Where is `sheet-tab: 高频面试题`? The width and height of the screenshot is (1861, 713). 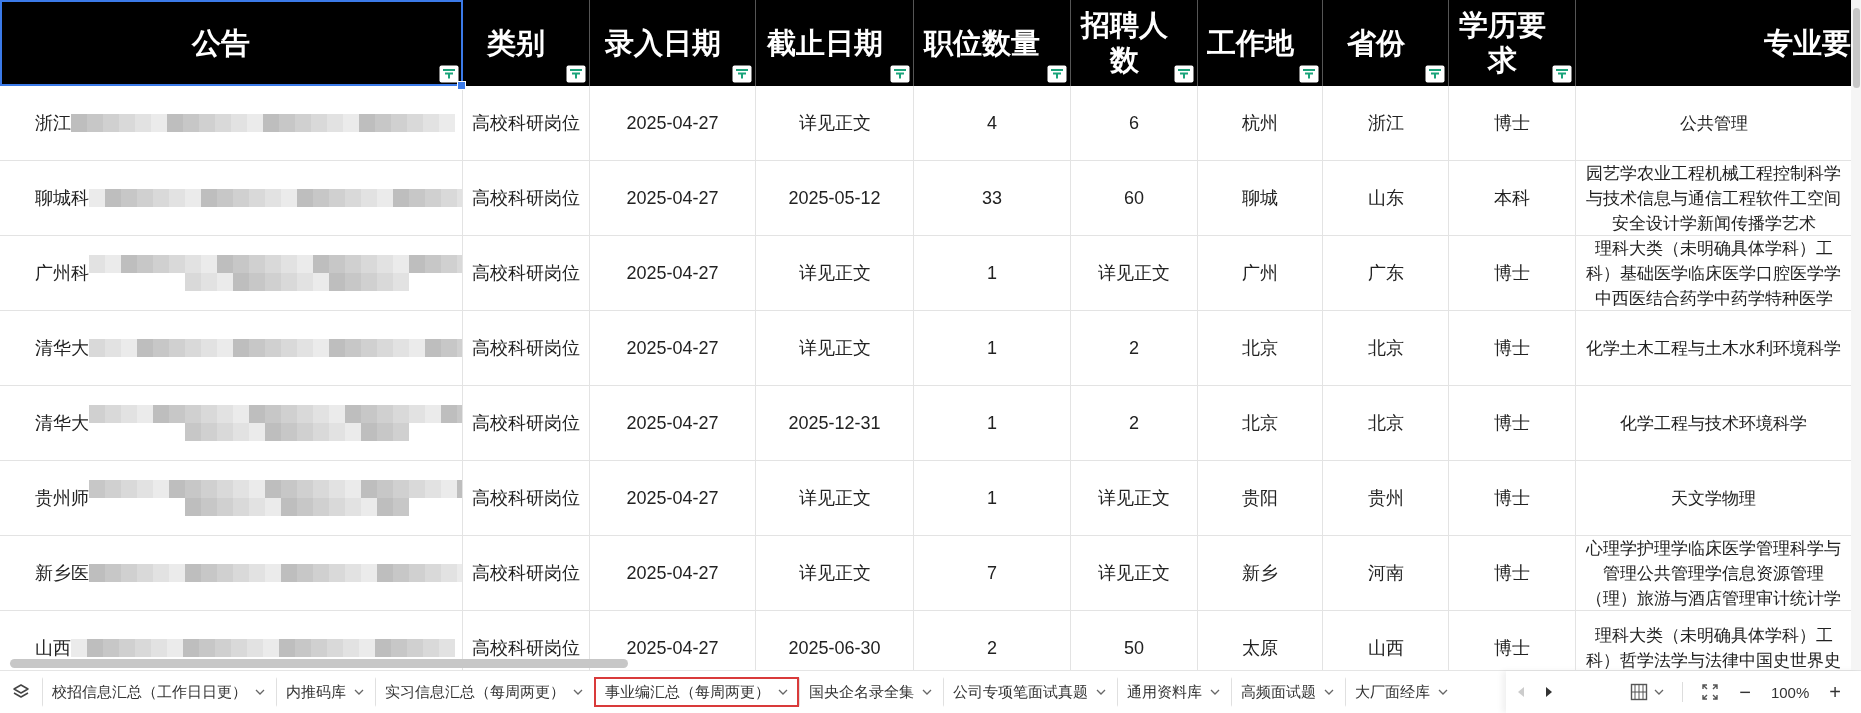 sheet-tab: 高频面试题 is located at coordinates (1288, 692).